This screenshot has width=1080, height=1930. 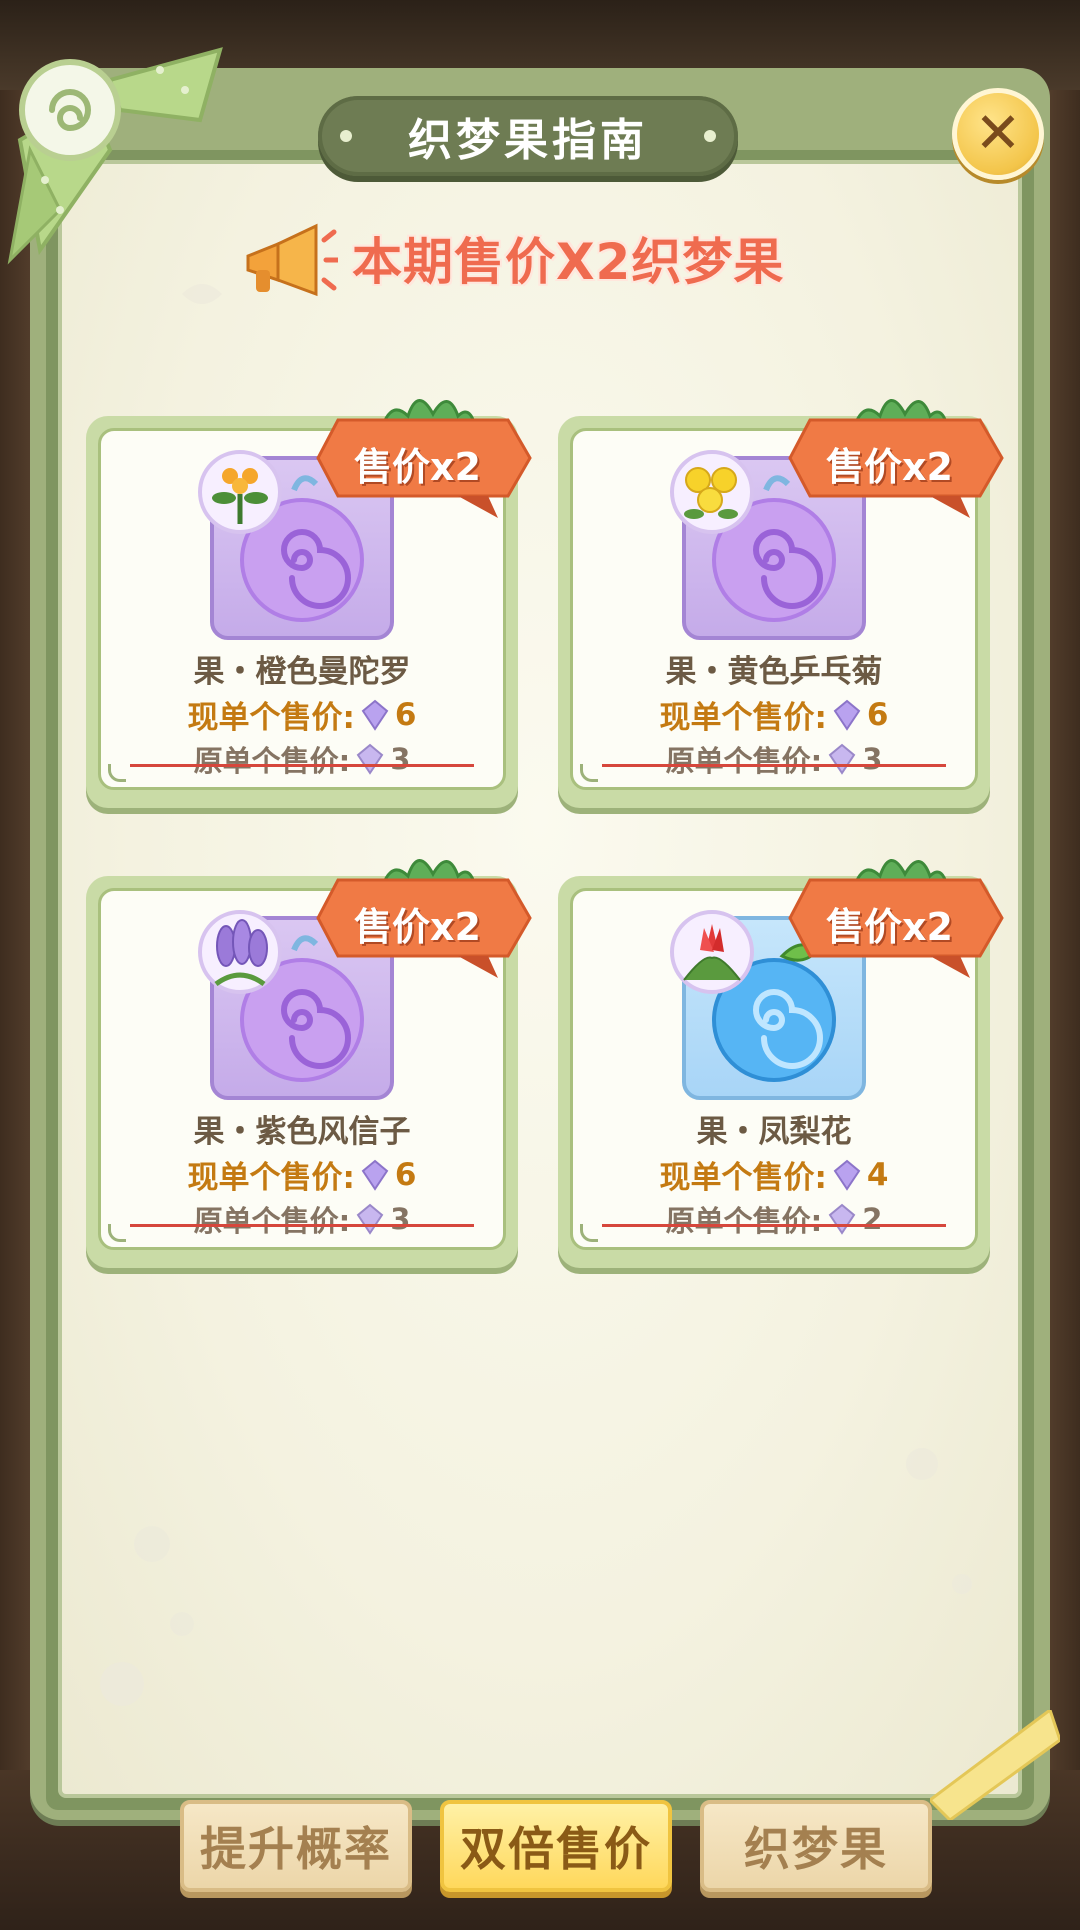 I want to click on announcement-text: 本期售价X2织梦果, so click(x=568, y=262).